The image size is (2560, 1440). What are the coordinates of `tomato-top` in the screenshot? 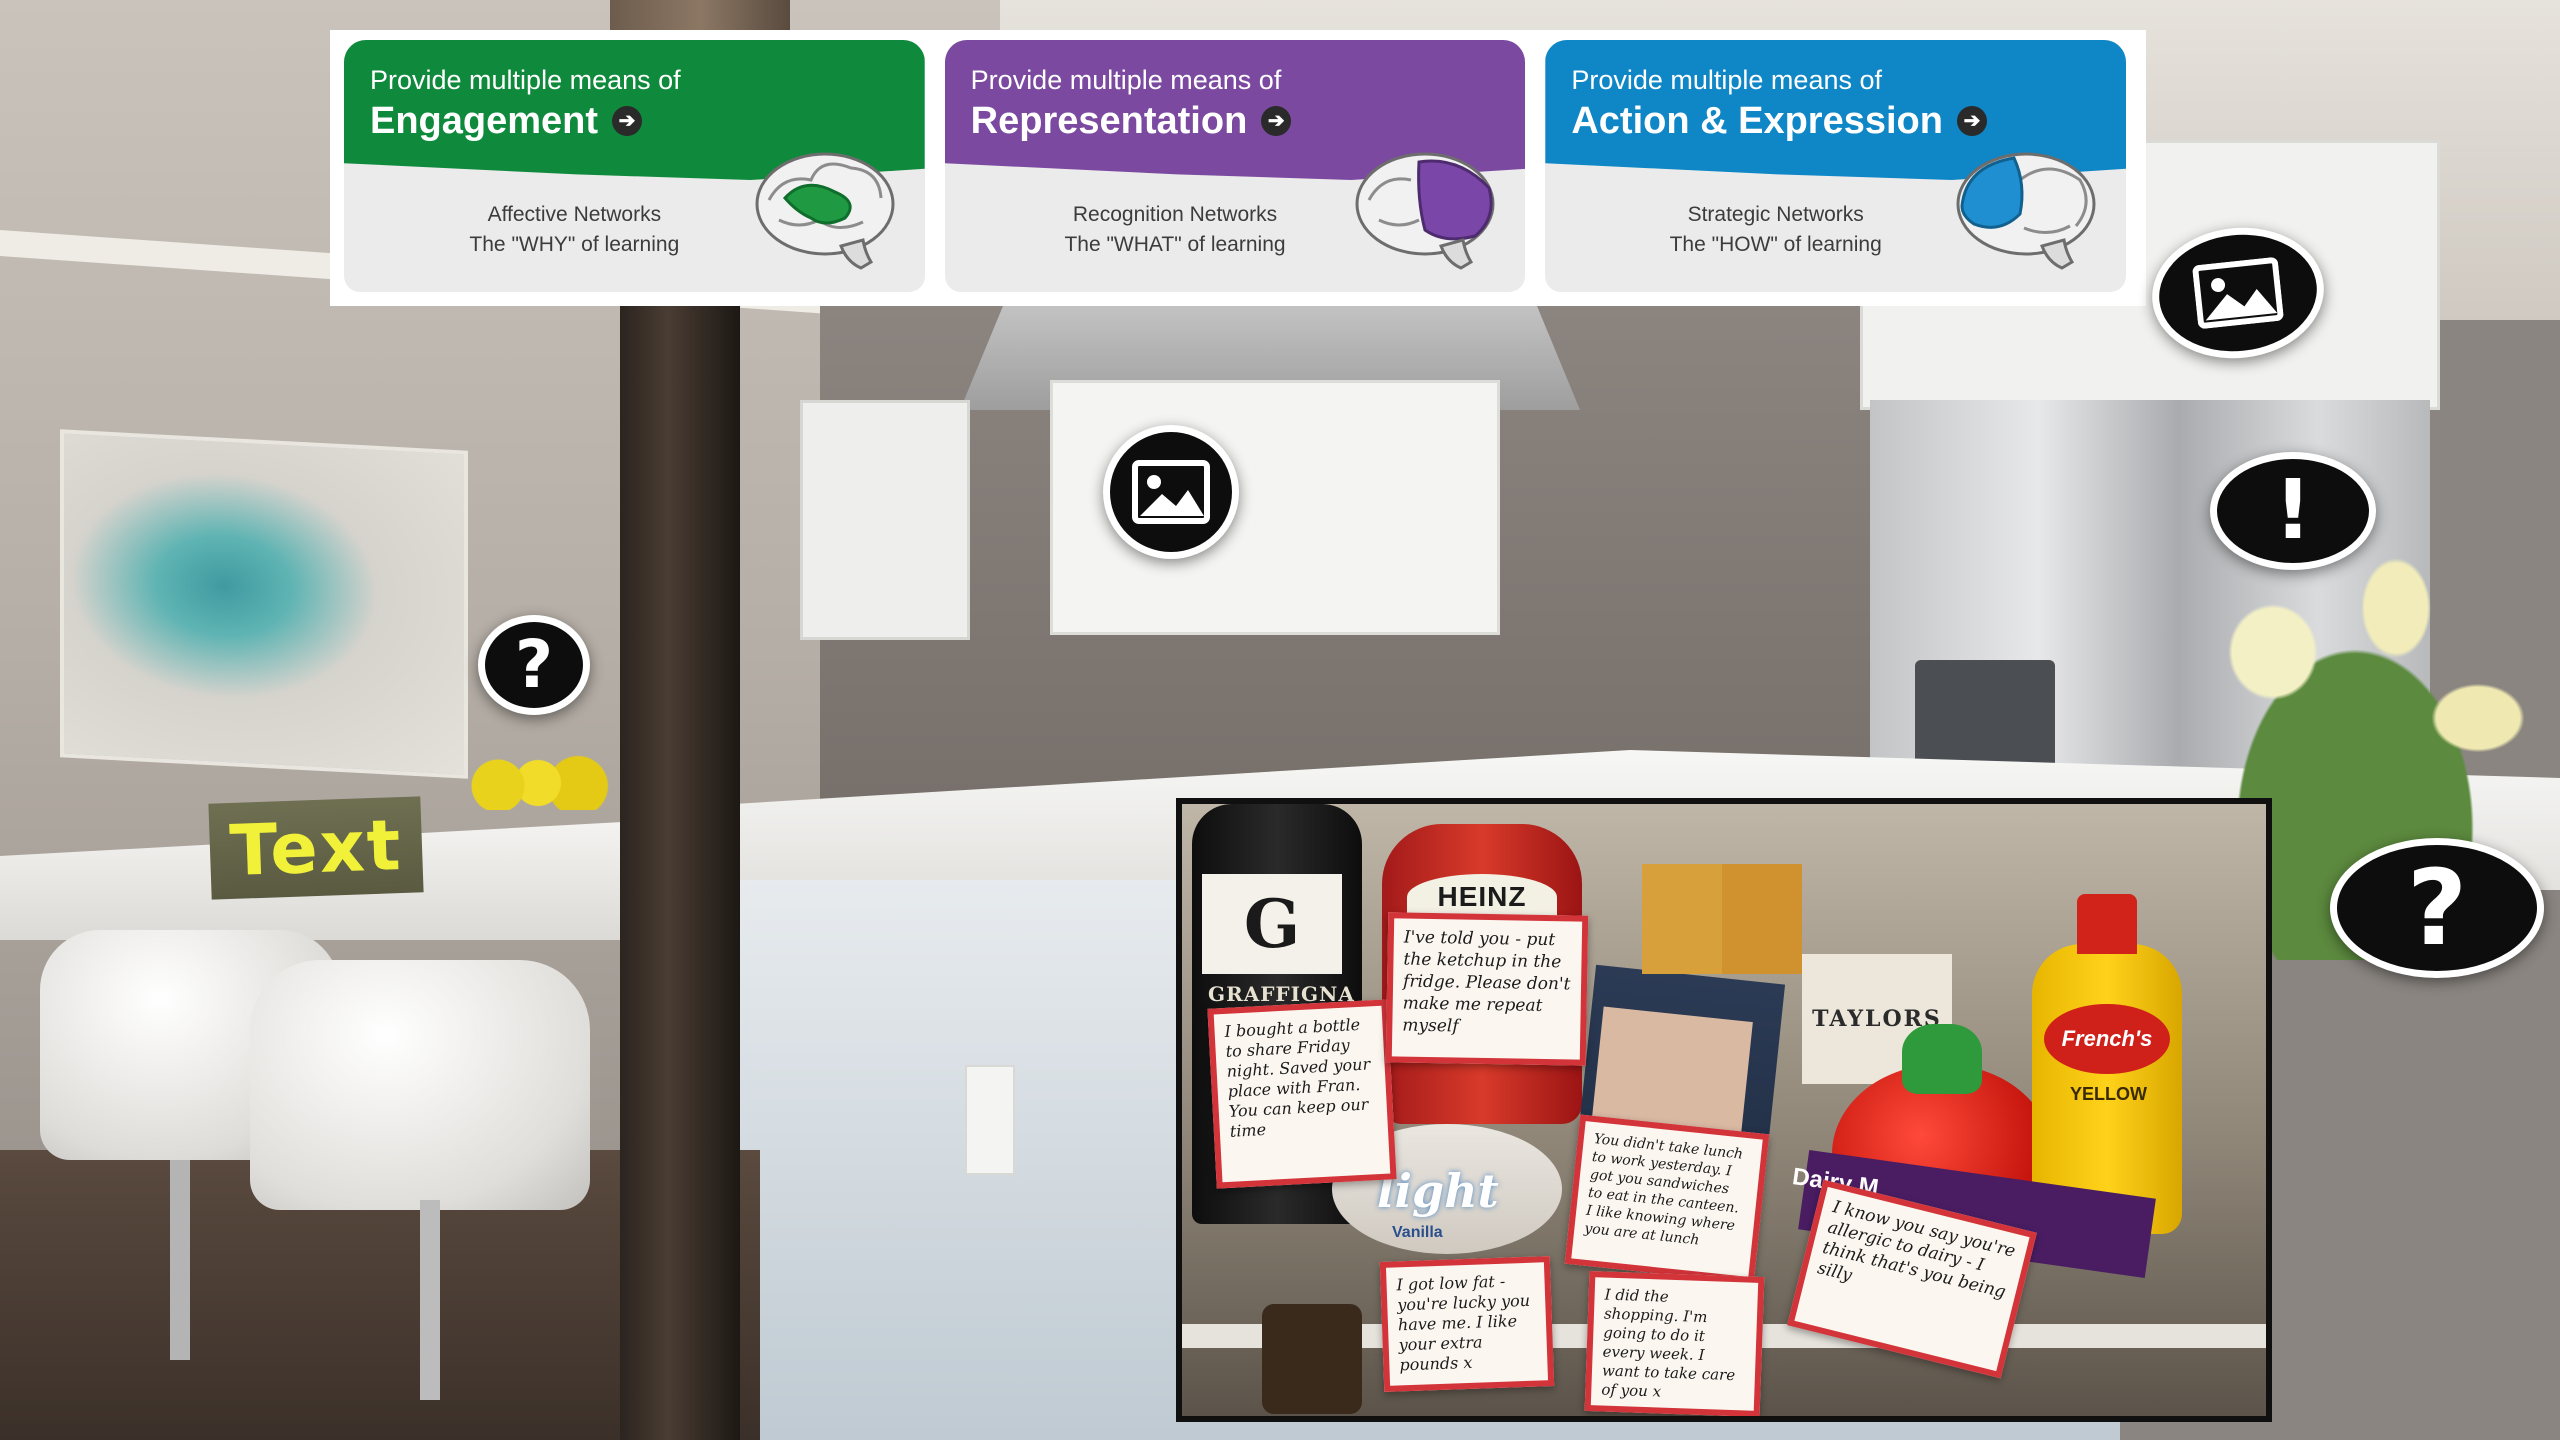 It's located at (1942, 1059).